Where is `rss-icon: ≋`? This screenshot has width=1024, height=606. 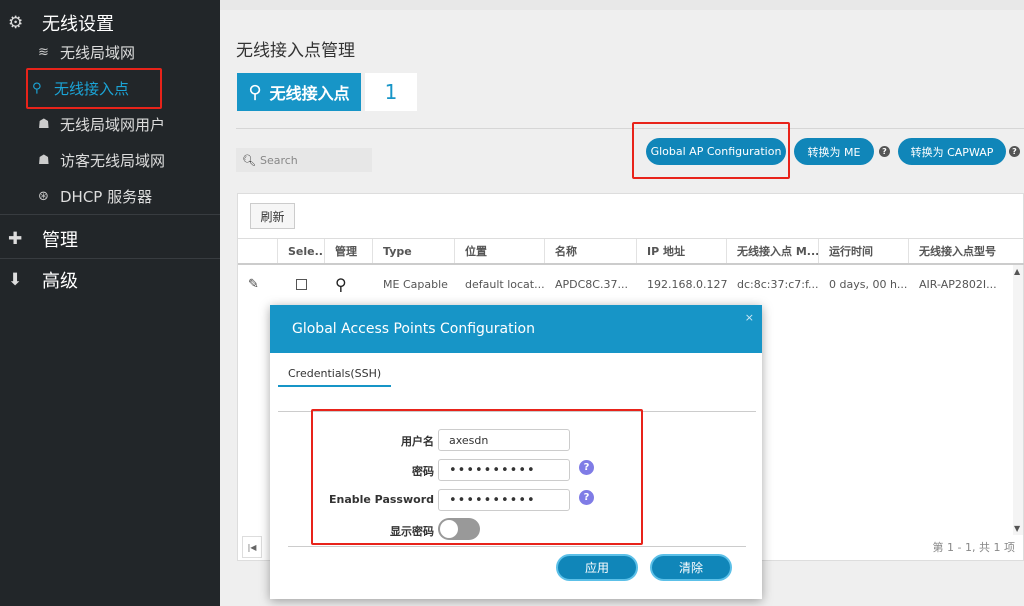
rss-icon: ≋ is located at coordinates (43, 52).